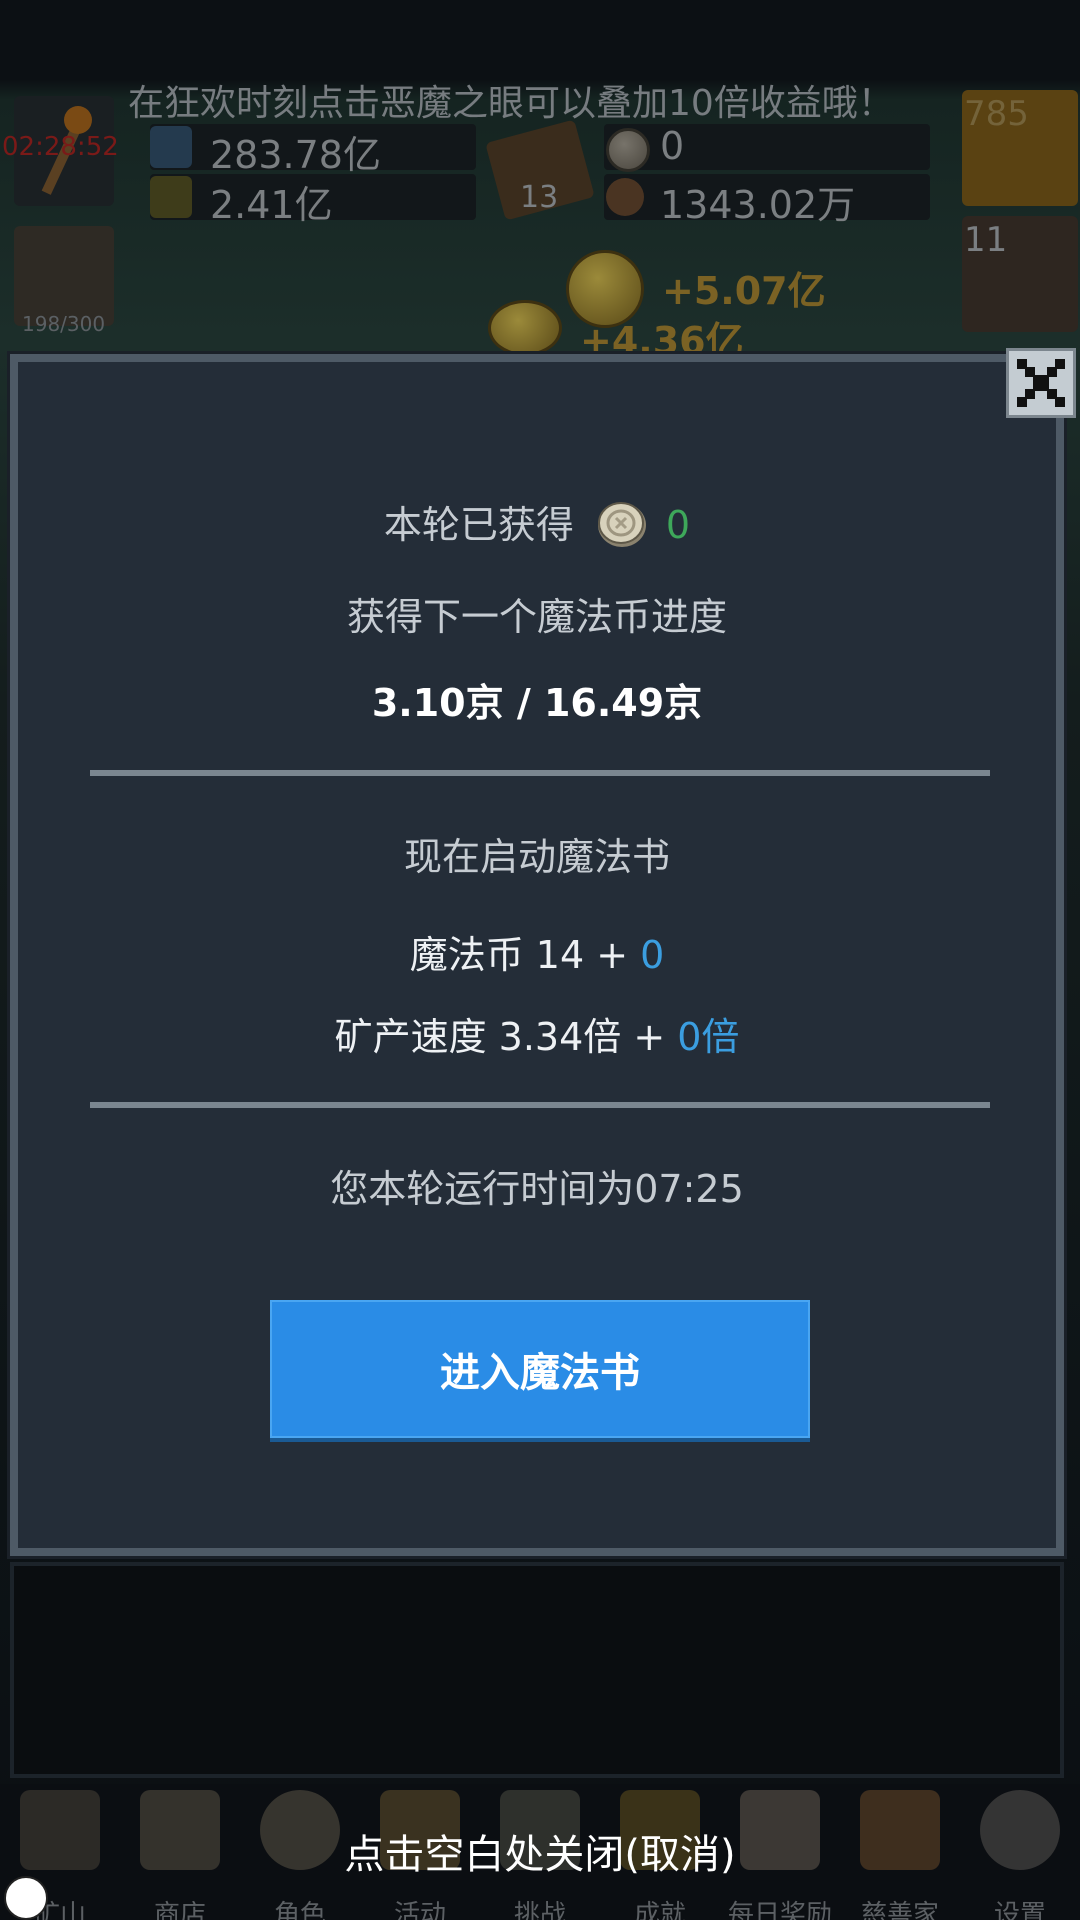 This screenshot has width=1080, height=1920. What do you see at coordinates (1020, 1830) in the screenshot?
I see `gear-icon` at bounding box center [1020, 1830].